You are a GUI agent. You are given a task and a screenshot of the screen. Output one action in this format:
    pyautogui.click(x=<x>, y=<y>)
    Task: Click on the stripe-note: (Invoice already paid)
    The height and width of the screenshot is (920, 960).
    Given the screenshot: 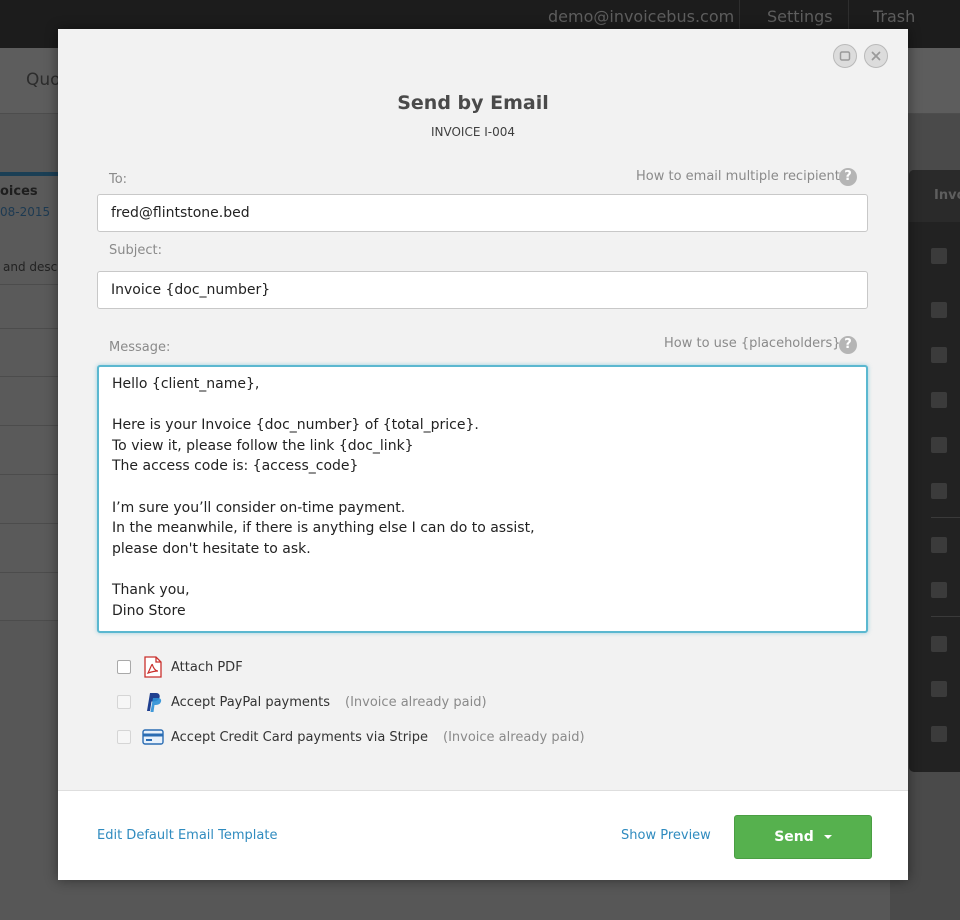 What is the action you would take?
    pyautogui.click(x=514, y=737)
    